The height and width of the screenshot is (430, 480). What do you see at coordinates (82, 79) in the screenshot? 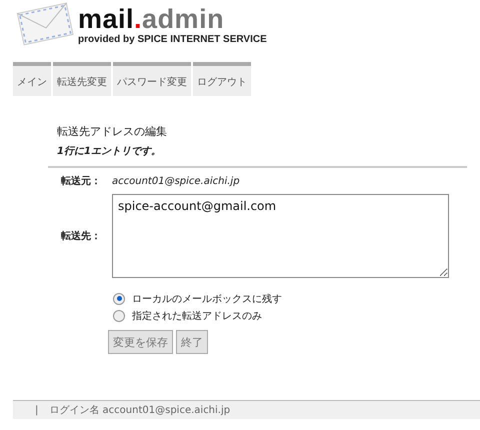
I see `nav-tab: 転送先変更` at bounding box center [82, 79].